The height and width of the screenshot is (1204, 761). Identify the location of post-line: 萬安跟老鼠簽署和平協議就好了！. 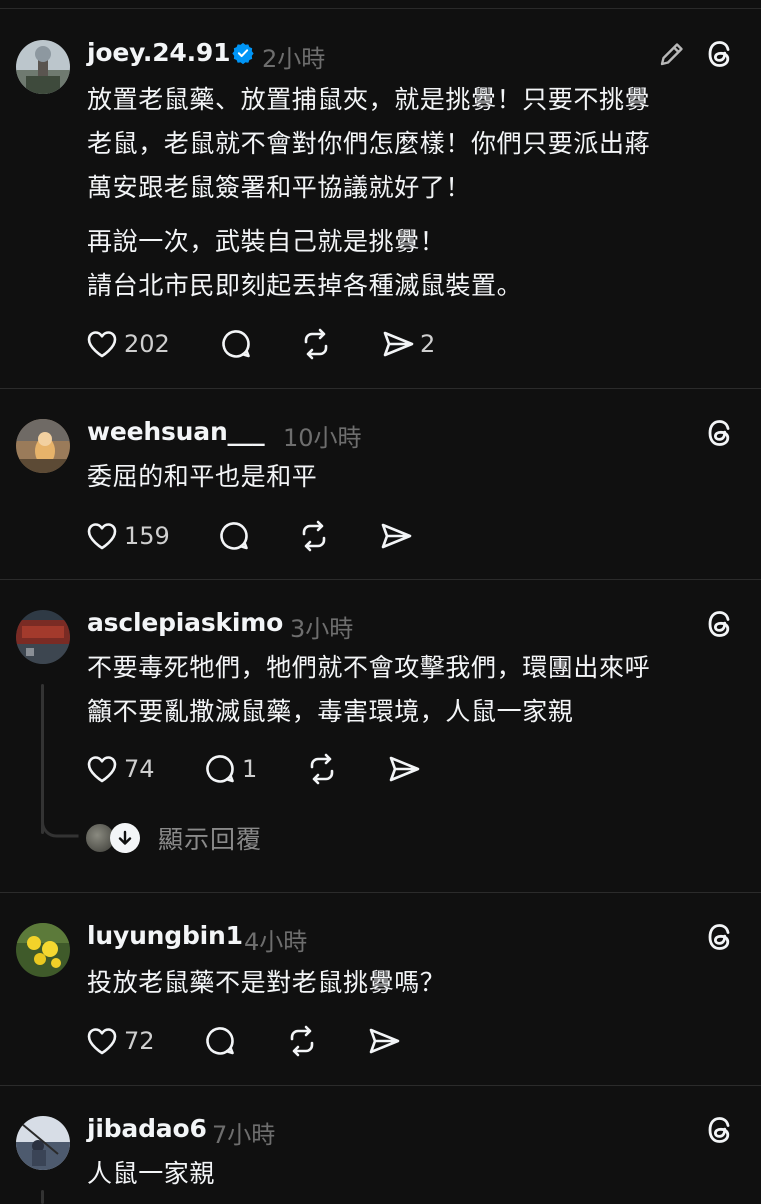
(279, 187).